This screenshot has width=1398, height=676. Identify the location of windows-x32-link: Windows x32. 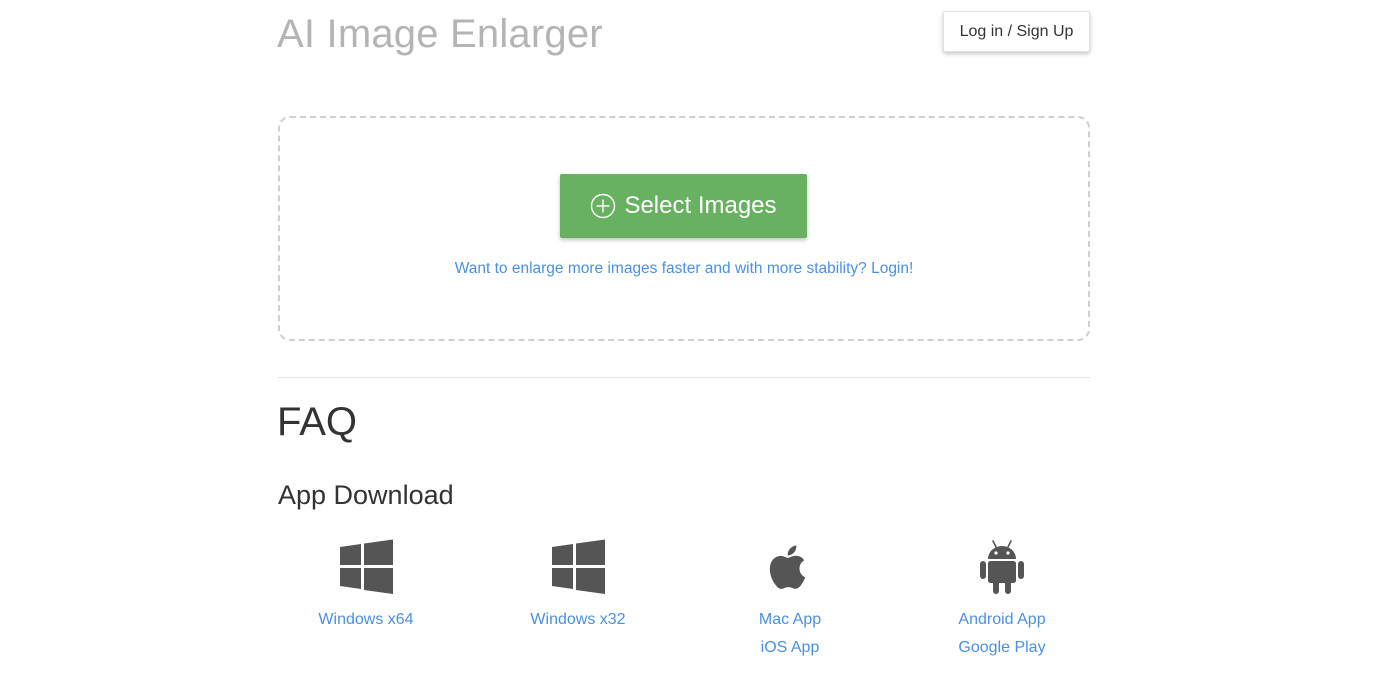
(578, 620).